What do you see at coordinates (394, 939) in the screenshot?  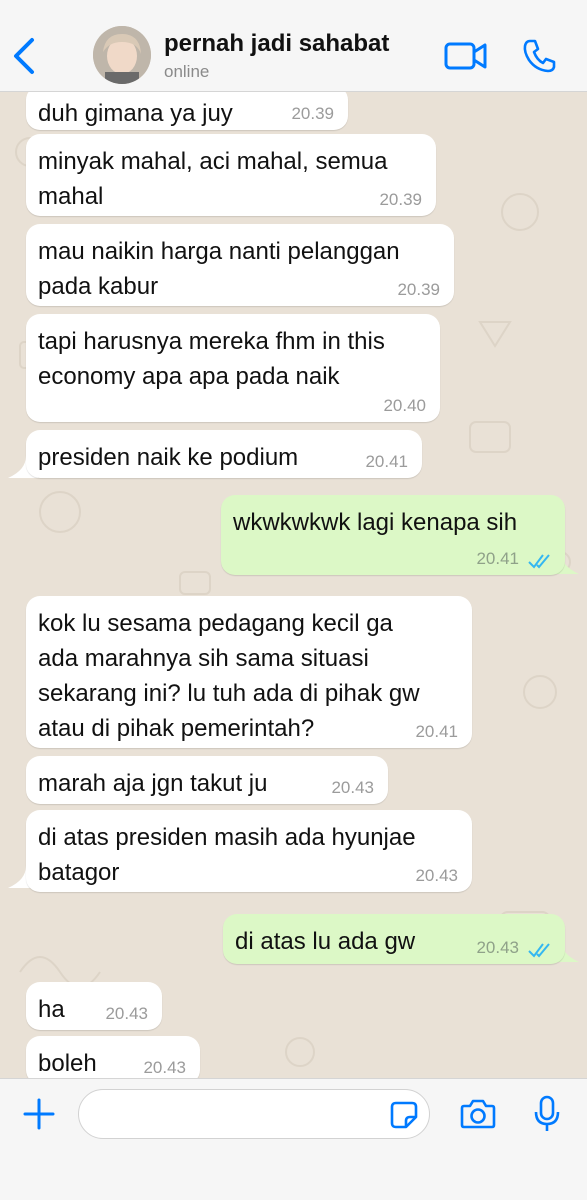 I see `message-bubble: di atas lu ada gw 20.43` at bounding box center [394, 939].